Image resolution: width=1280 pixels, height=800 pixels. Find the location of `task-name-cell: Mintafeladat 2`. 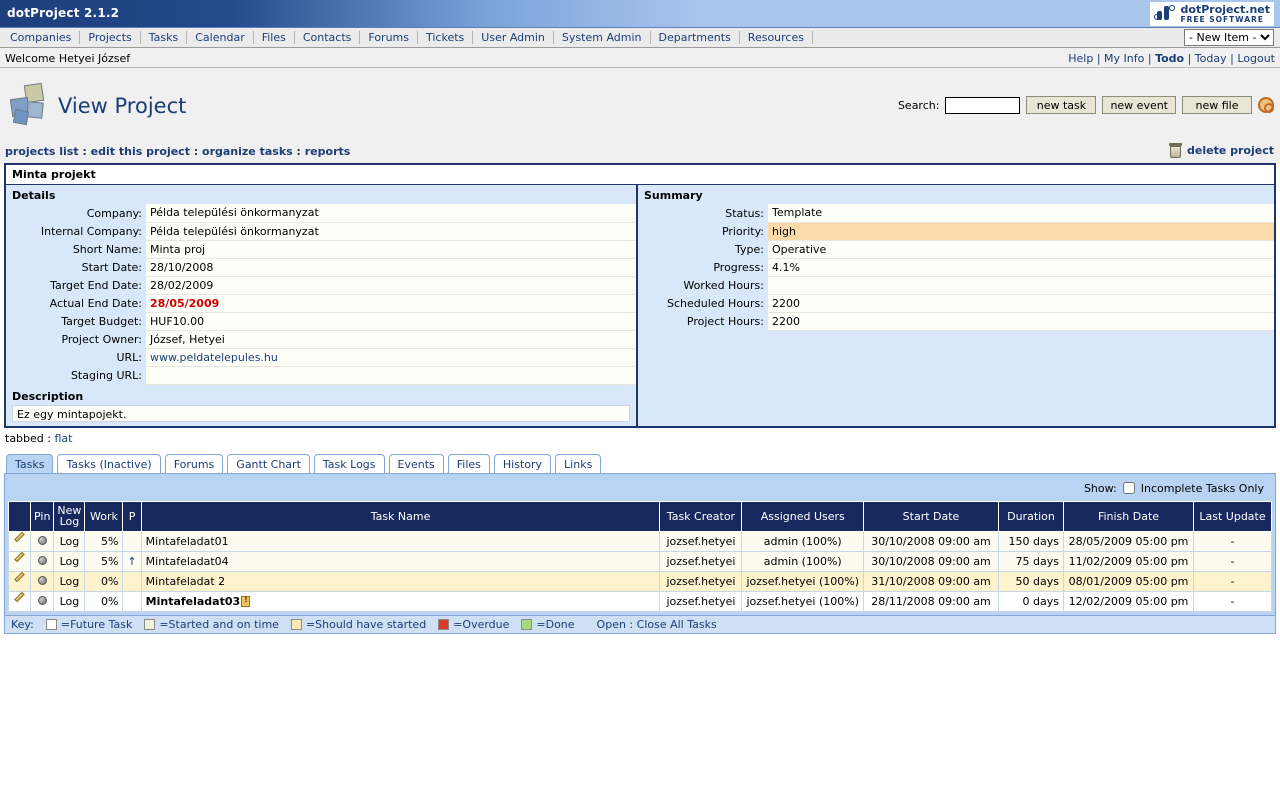

task-name-cell: Mintafeladat 2 is located at coordinates (400, 581).